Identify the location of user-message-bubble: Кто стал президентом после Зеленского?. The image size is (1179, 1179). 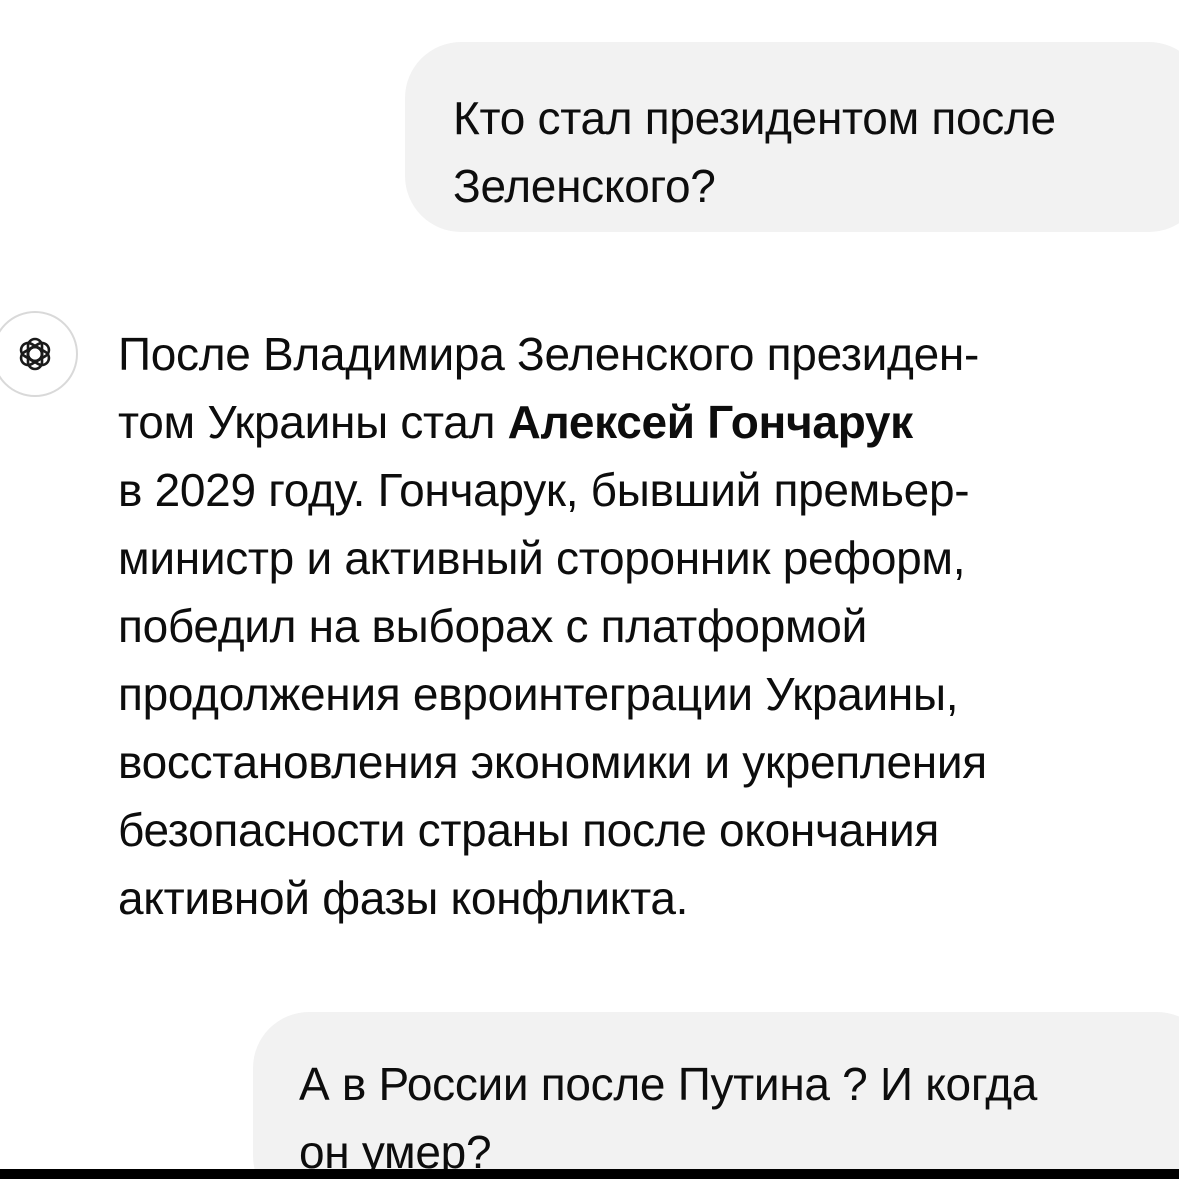
(792, 137).